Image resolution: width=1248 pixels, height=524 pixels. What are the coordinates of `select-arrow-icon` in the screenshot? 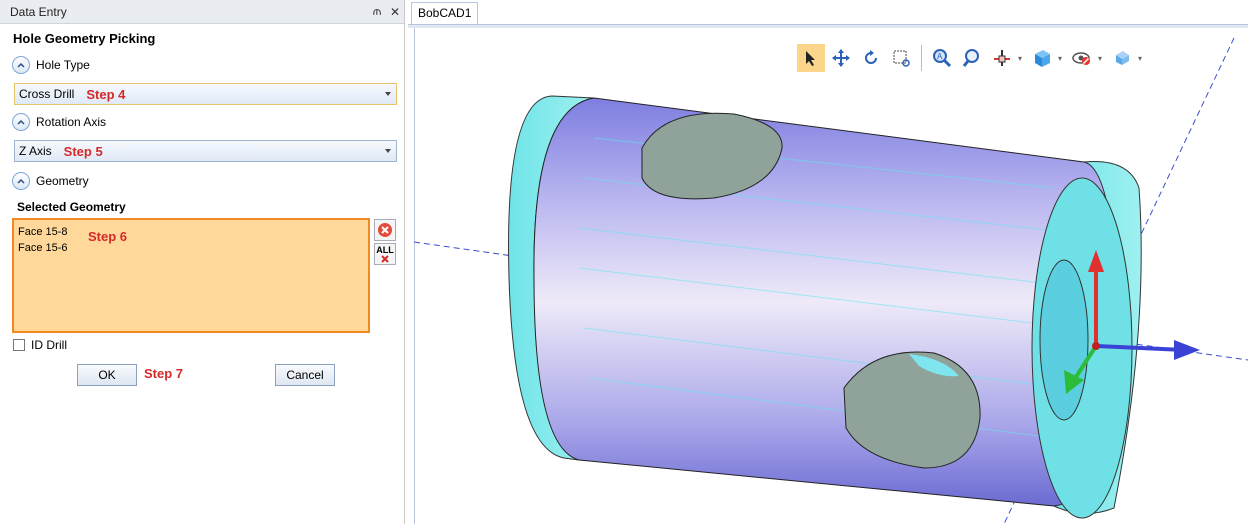 It's located at (811, 58).